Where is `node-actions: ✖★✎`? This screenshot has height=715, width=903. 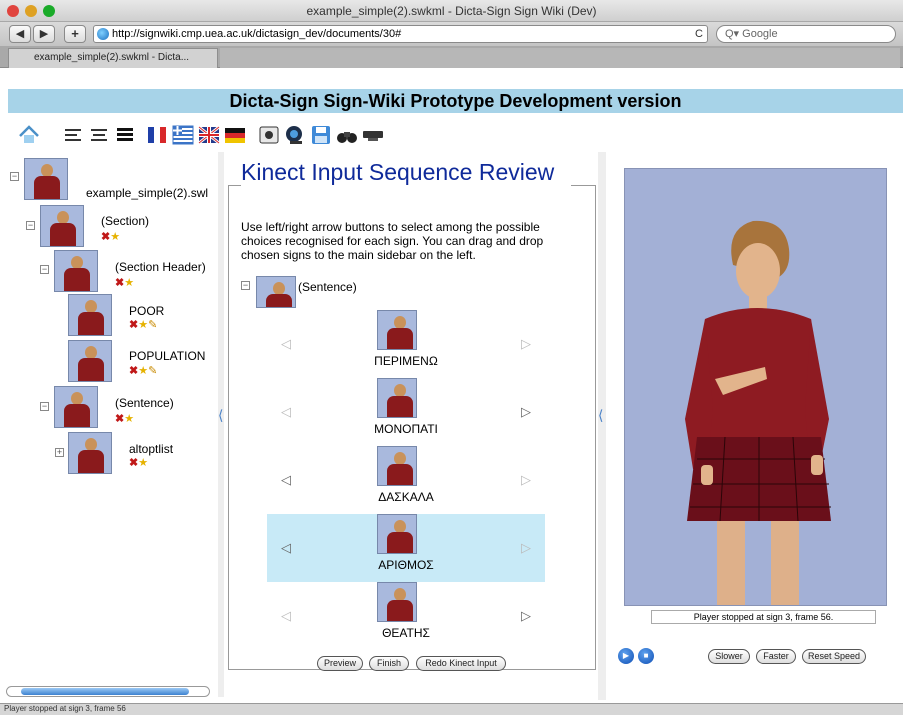 node-actions: ✖★✎ is located at coordinates (143, 370).